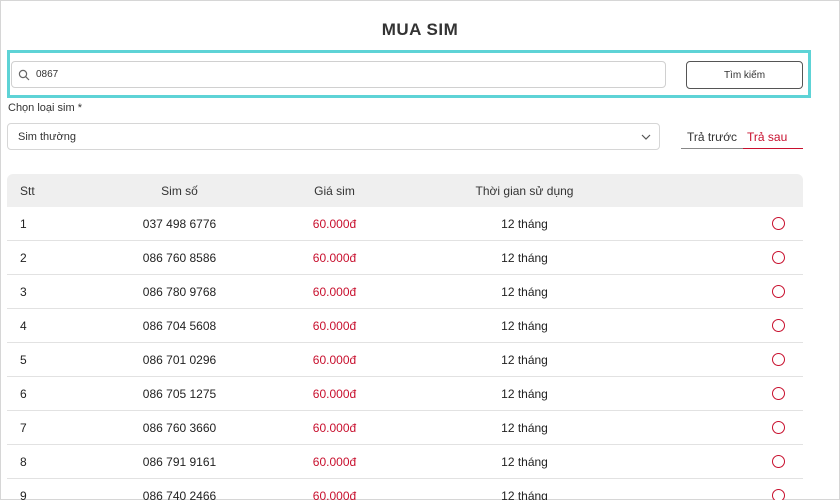 The image size is (840, 500). Describe the element at coordinates (773, 139) in the screenshot. I see `tab-postpaid: Trả sau` at that location.